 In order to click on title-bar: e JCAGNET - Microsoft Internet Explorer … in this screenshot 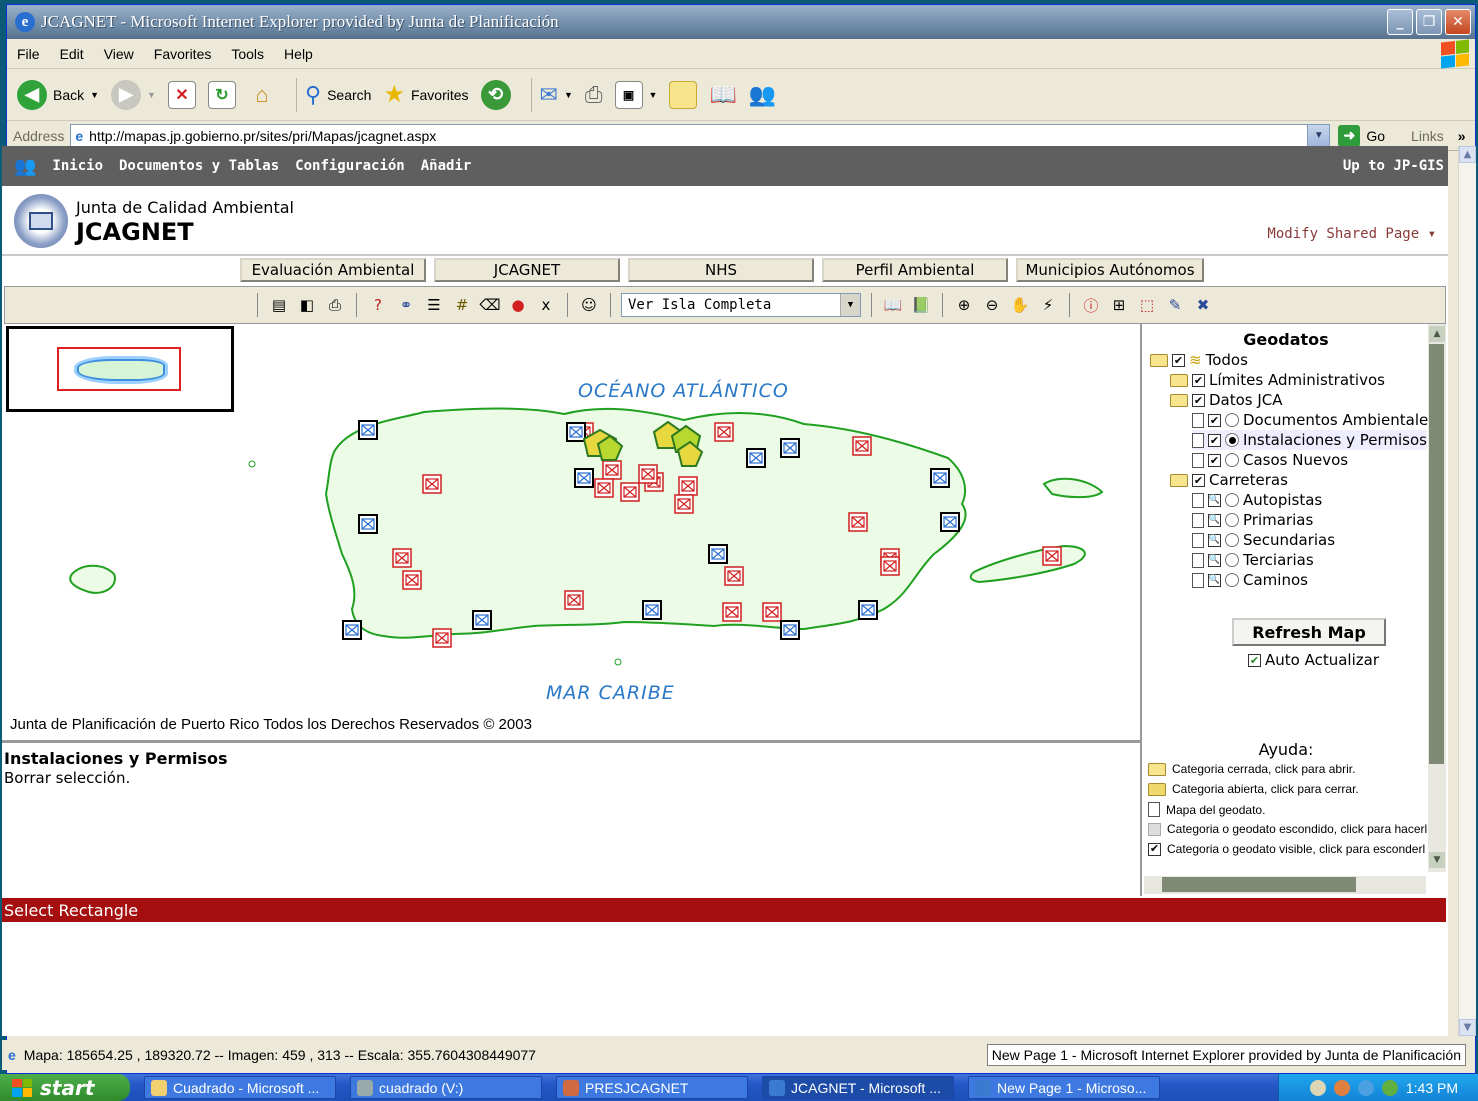, I will do `click(741, 22)`.